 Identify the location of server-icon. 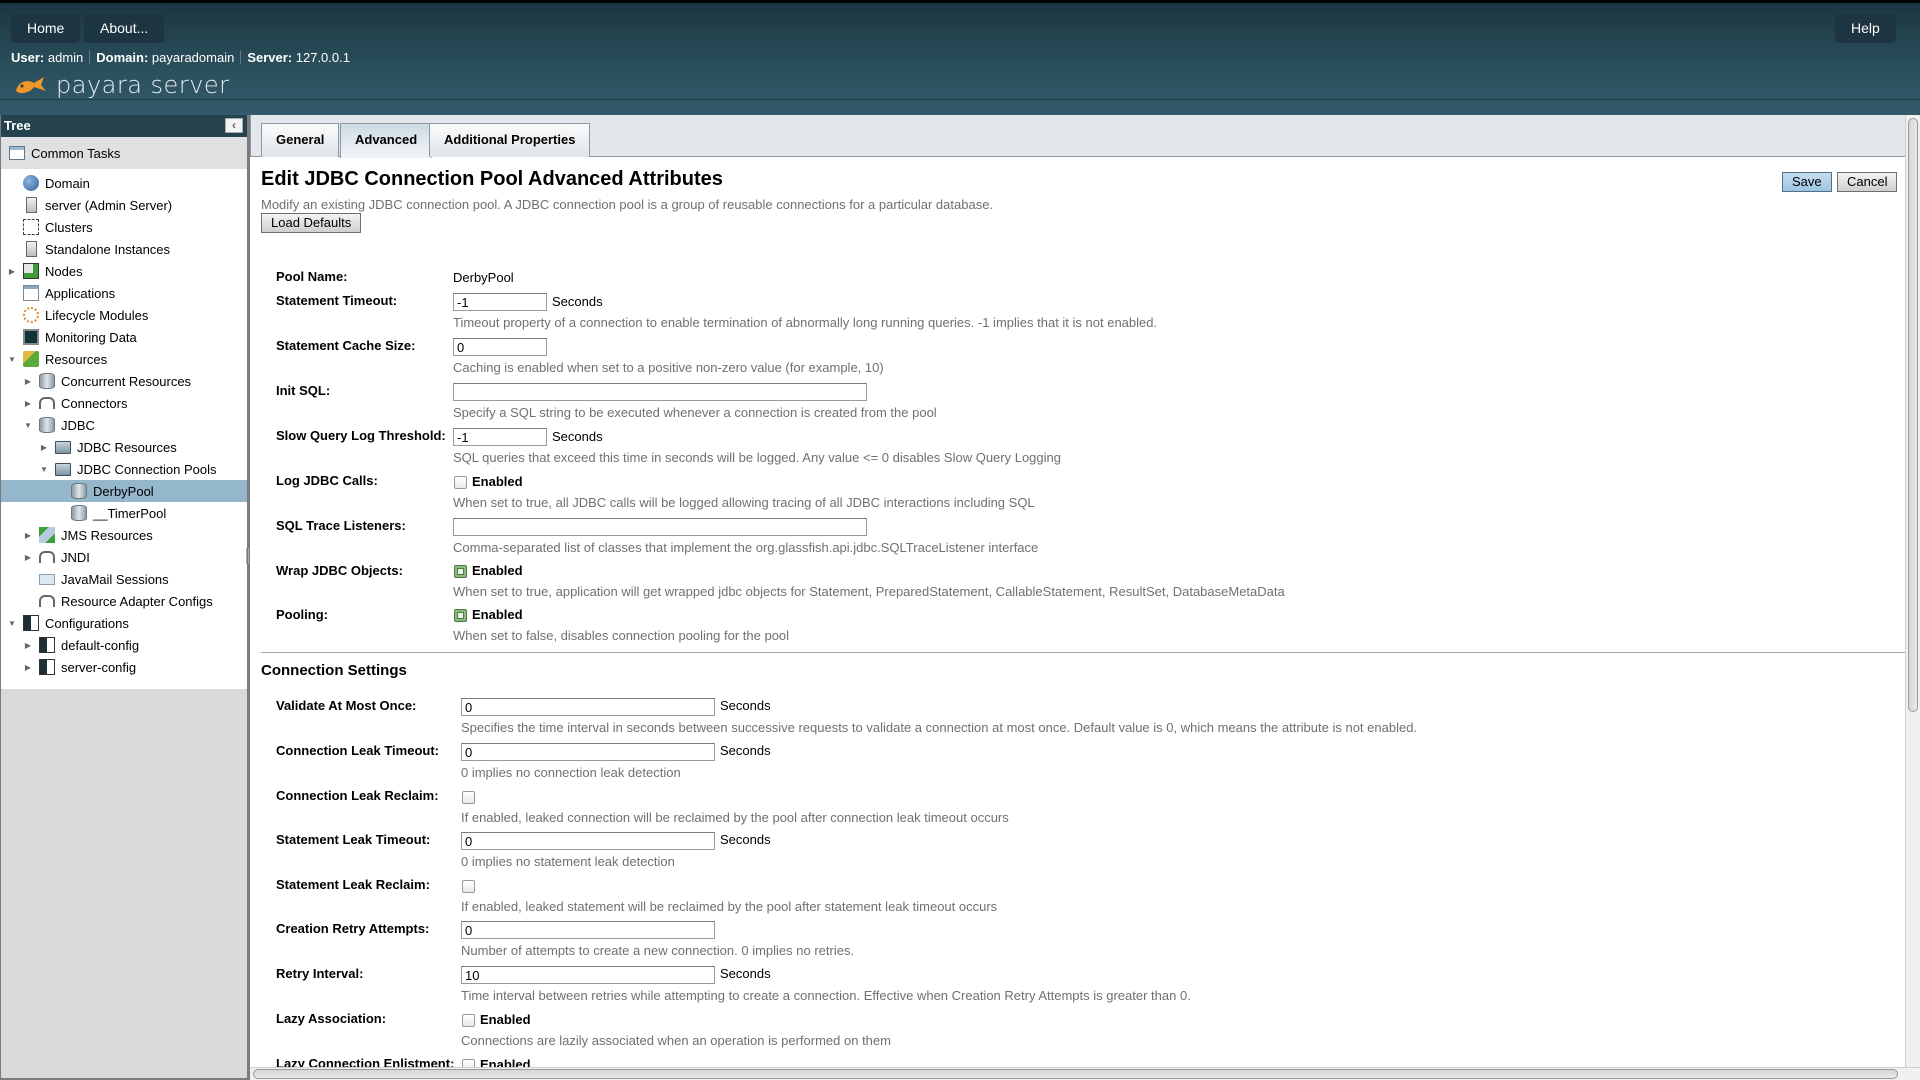
(31, 249).